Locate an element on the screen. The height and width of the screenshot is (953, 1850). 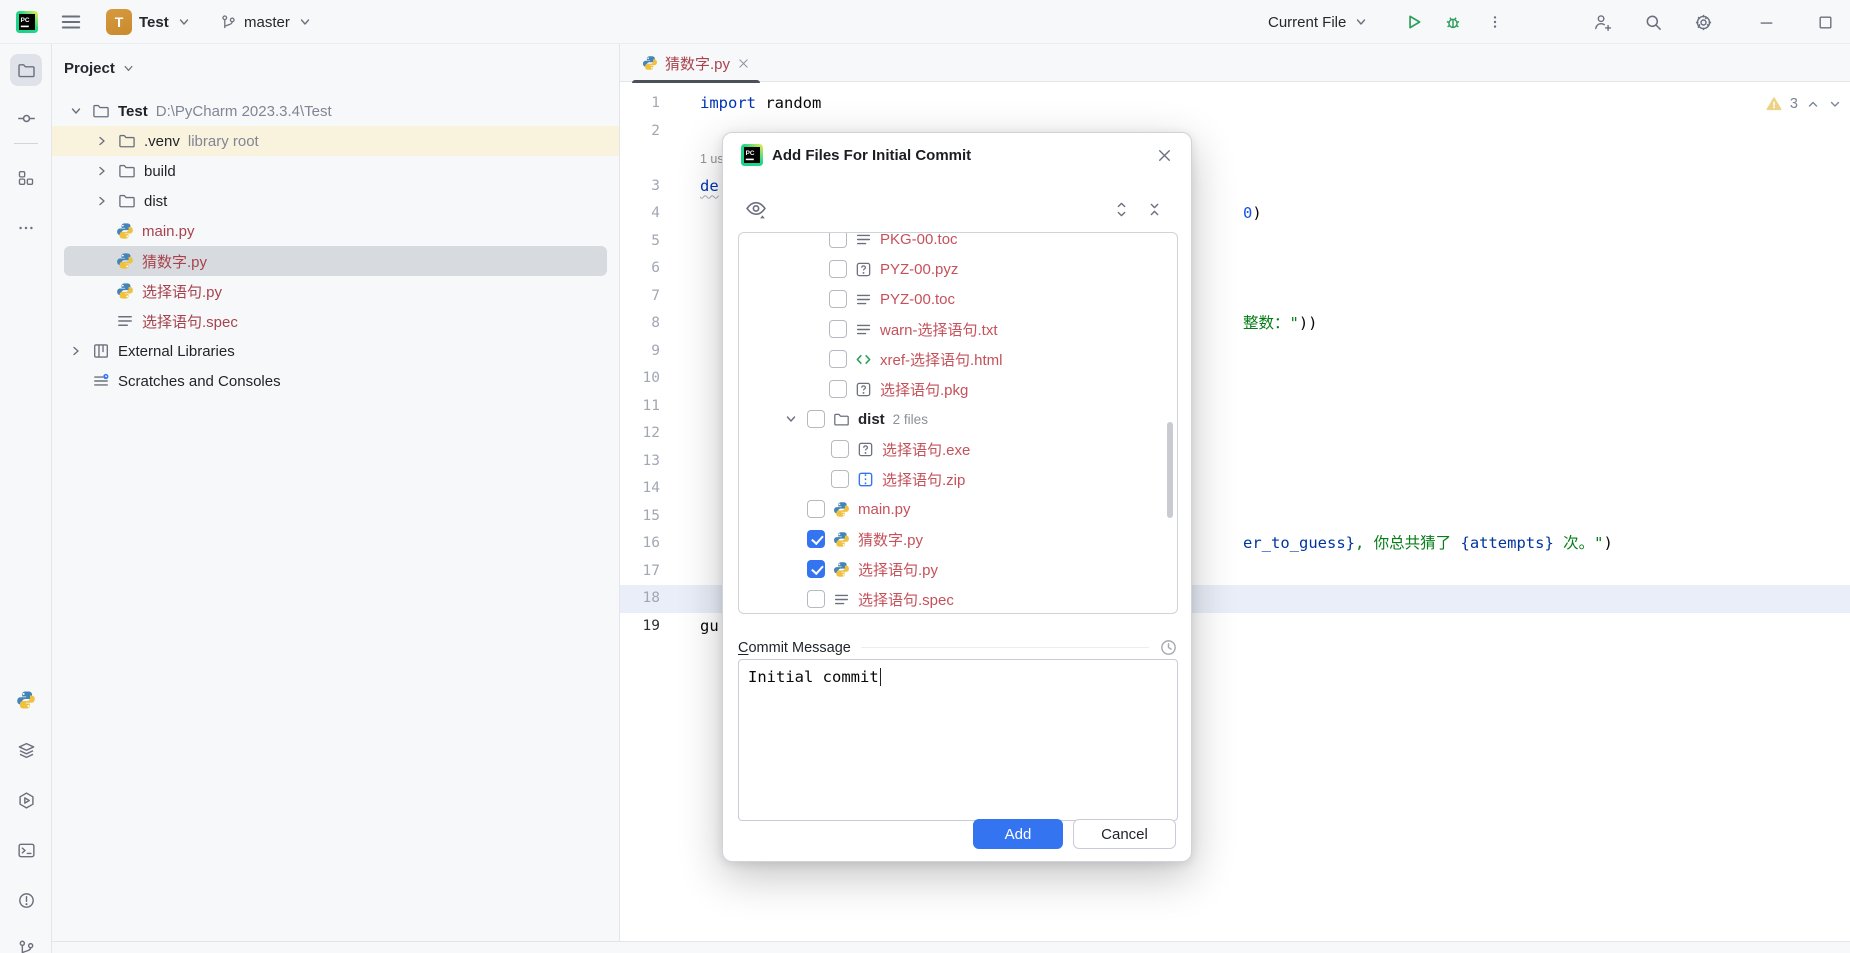
commit-tool-button is located at coordinates (26, 118).